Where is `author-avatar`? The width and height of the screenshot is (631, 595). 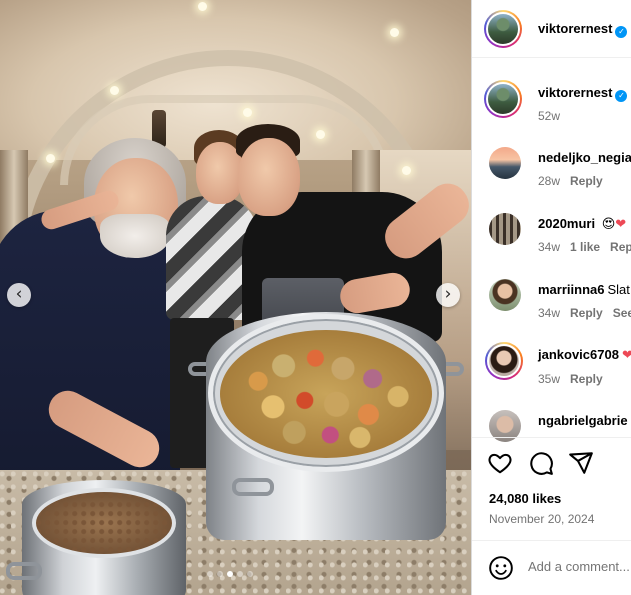 author-avatar is located at coordinates (503, 29).